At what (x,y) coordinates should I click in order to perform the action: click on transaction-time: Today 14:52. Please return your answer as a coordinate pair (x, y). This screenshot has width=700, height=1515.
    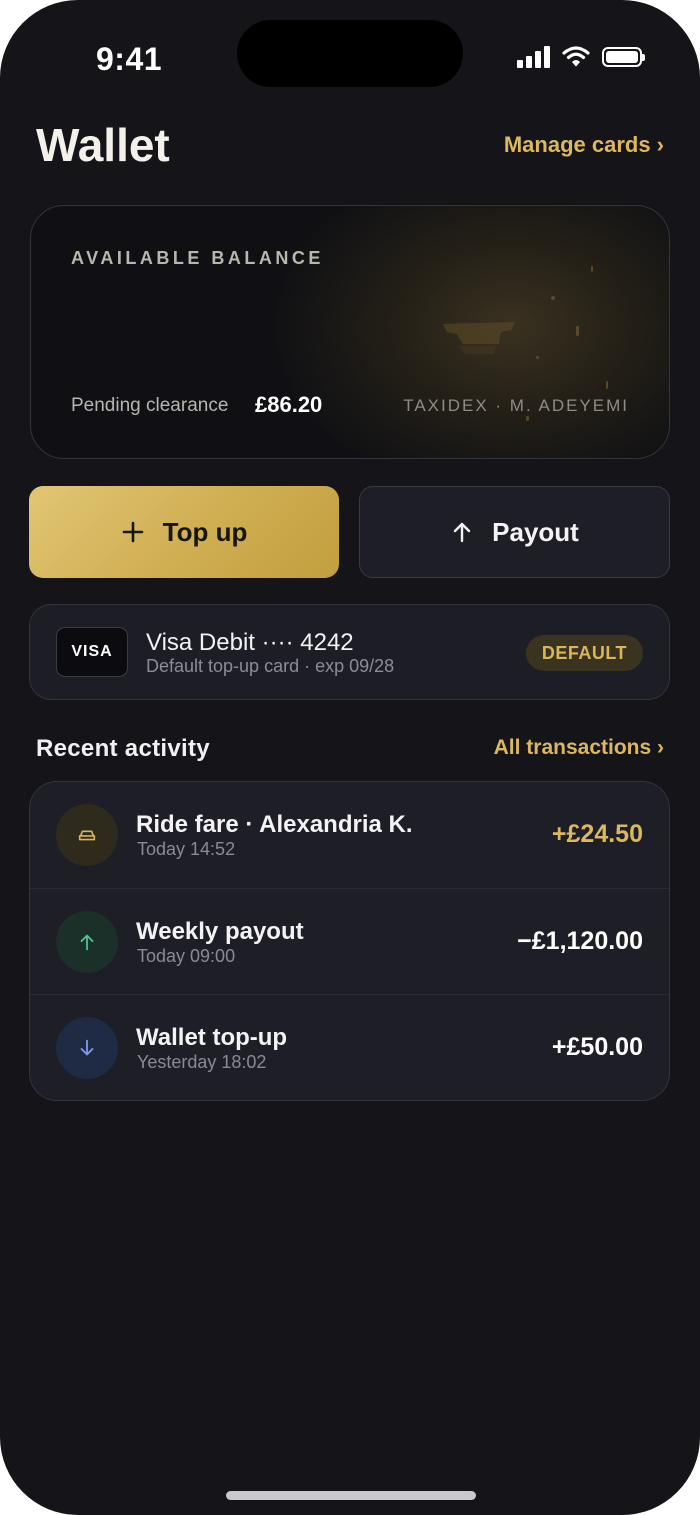
    Looking at the image, I should click on (186, 849).